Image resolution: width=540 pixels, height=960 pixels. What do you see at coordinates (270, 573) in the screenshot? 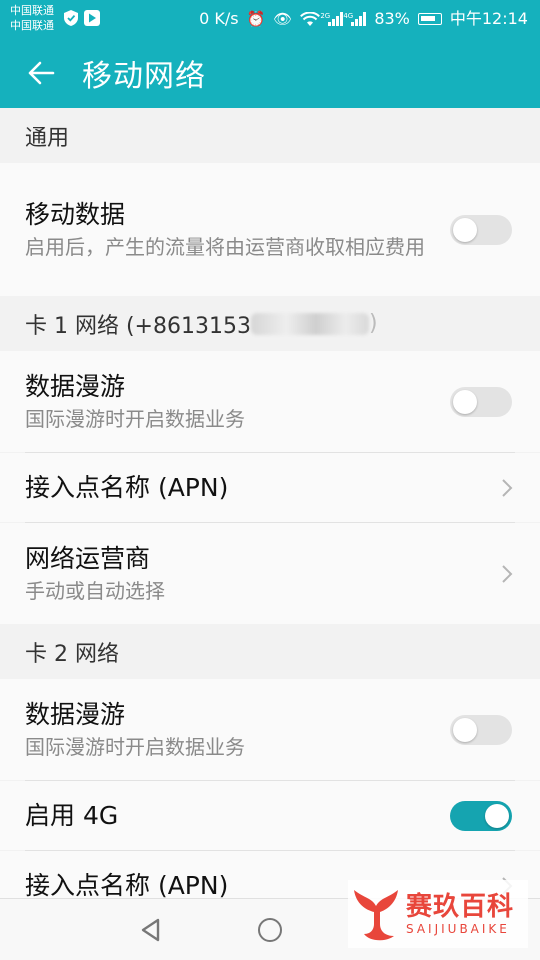
I see `sim1-operator-item: 网络运营商 手动或自动选择` at bounding box center [270, 573].